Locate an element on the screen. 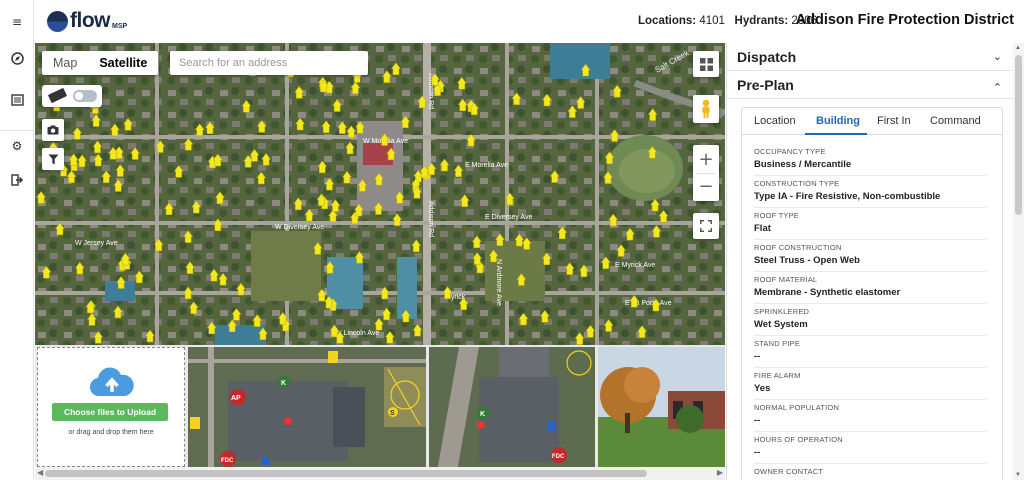 This screenshot has height=480, width=1024. field-value: Membrane - Synthetic elastomer is located at coordinates (827, 292).